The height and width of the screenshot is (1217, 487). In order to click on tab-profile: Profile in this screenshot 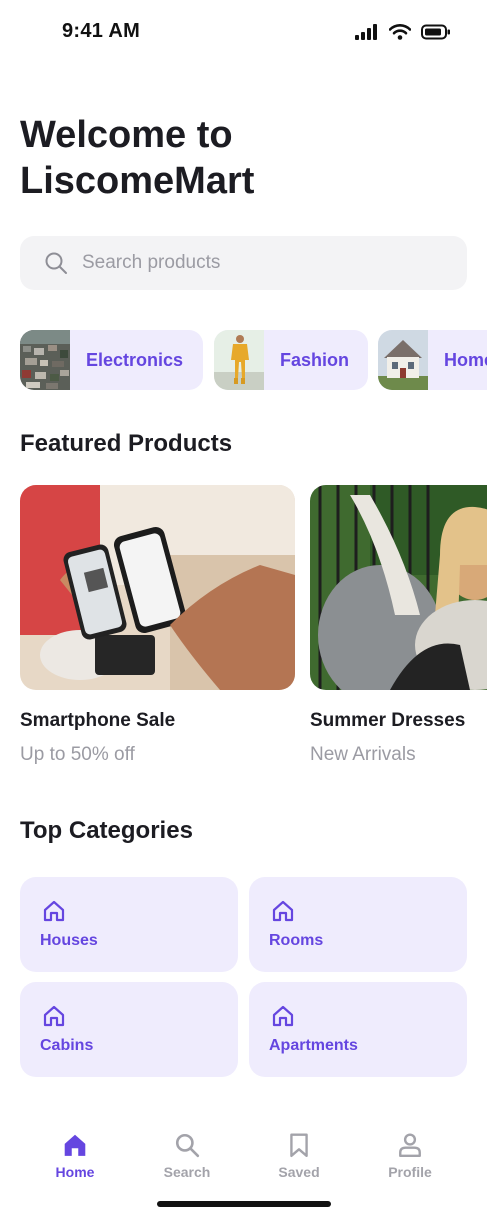, I will do `click(410, 1156)`.